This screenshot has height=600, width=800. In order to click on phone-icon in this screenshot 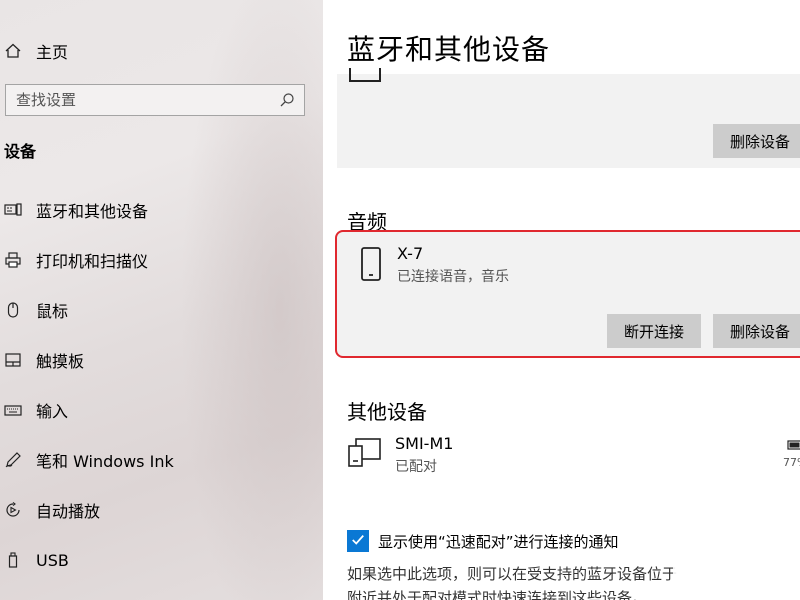, I will do `click(371, 265)`.